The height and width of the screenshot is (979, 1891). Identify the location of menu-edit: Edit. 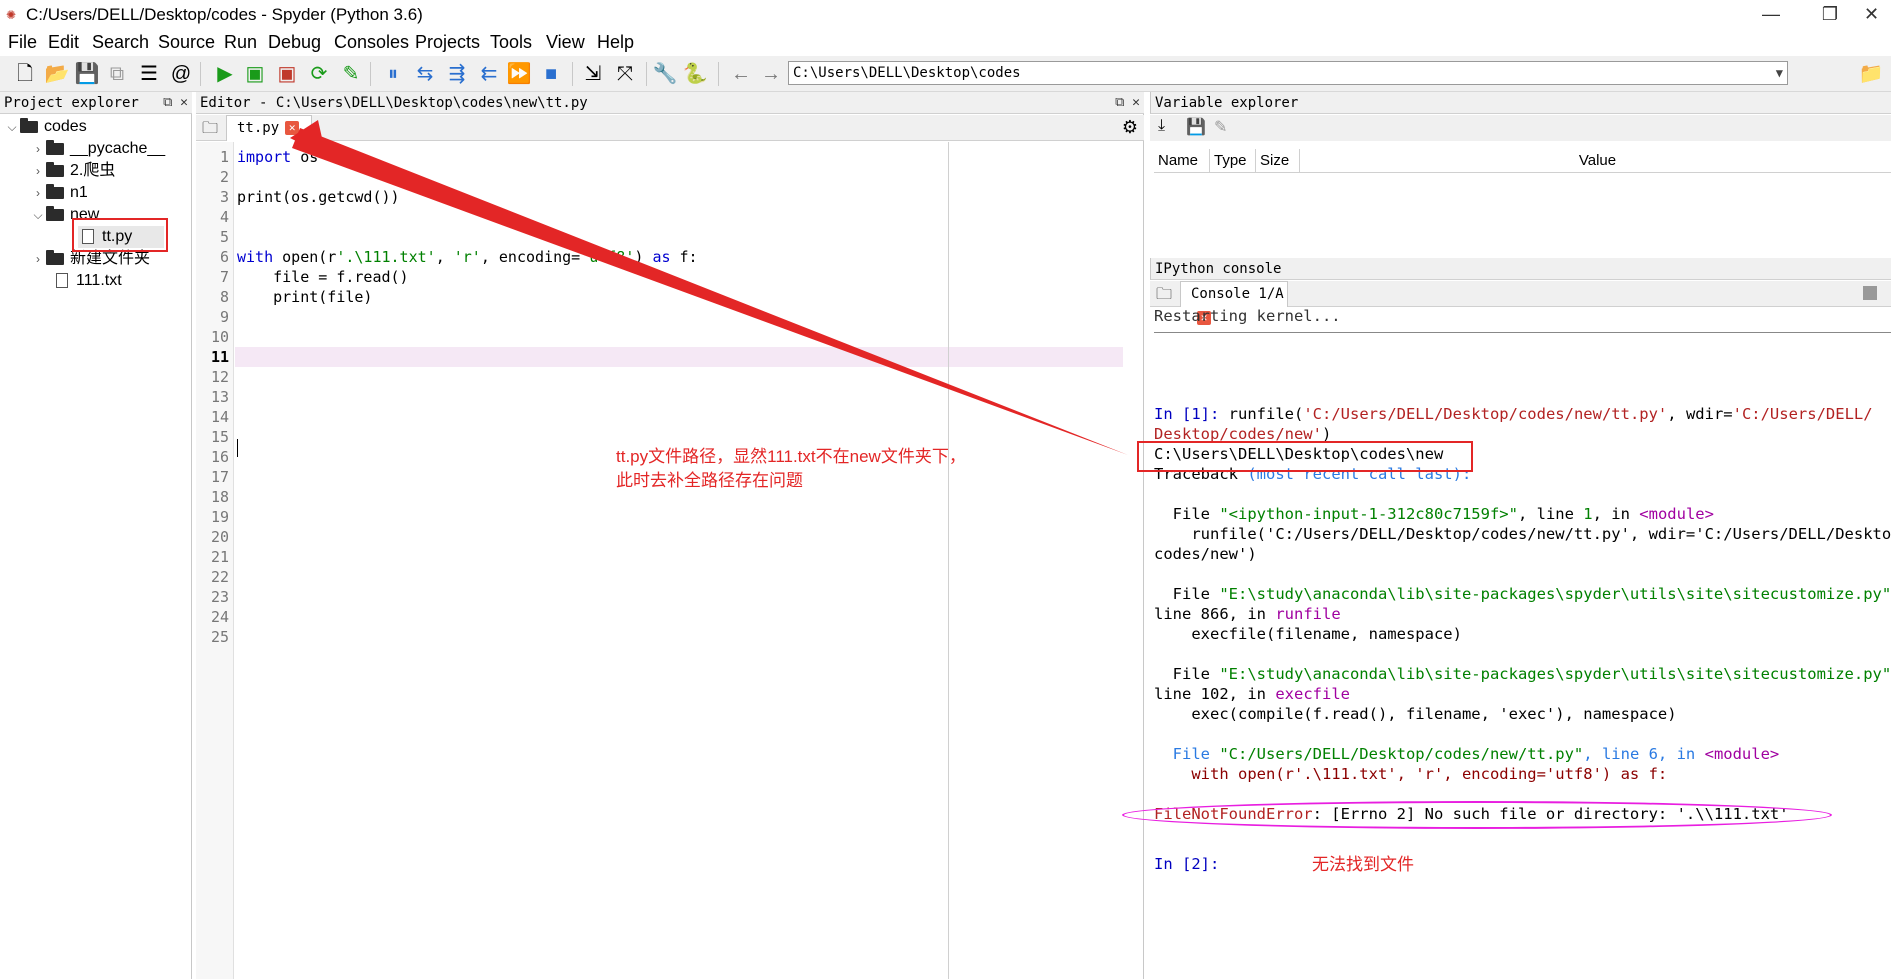
(63, 42).